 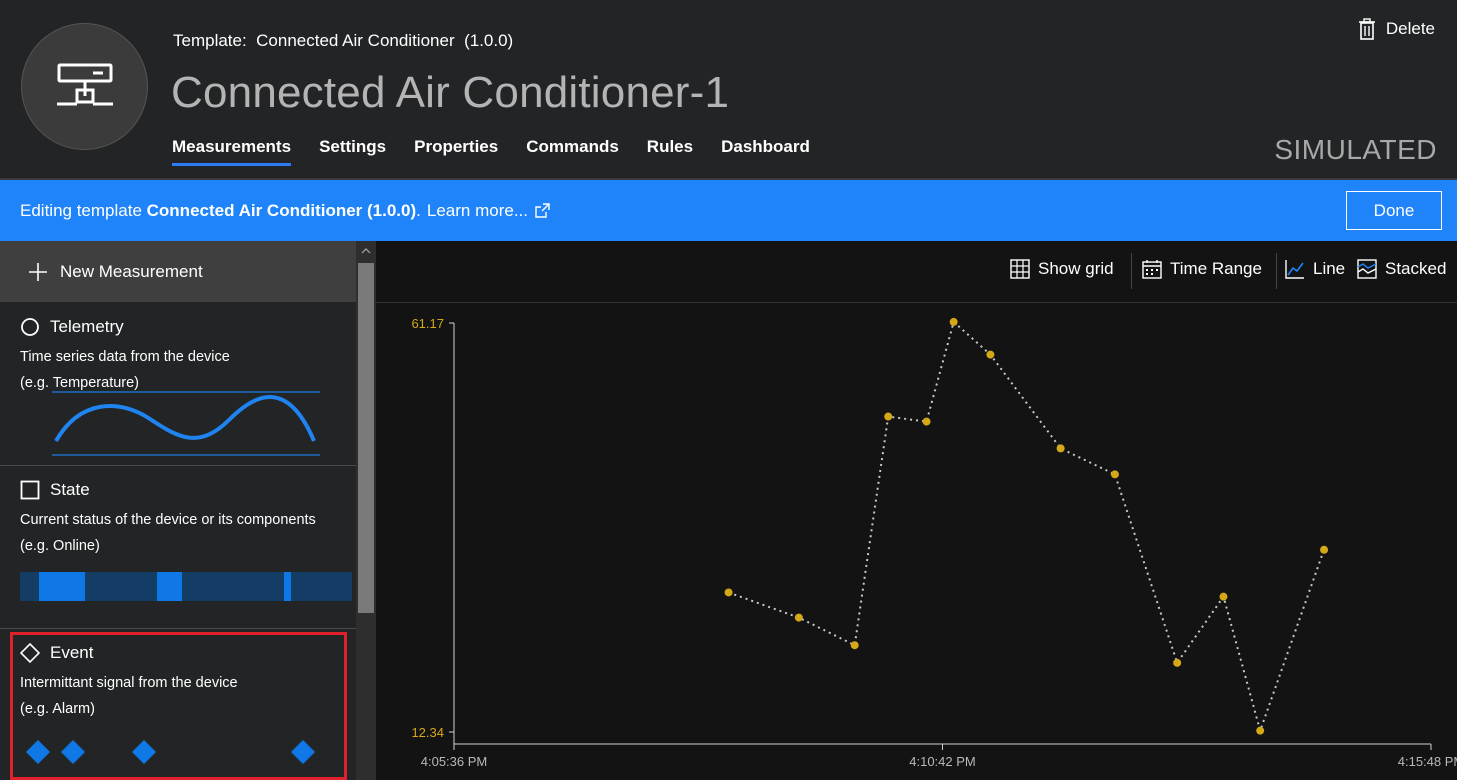 I want to click on device-avatar, so click(x=84, y=86).